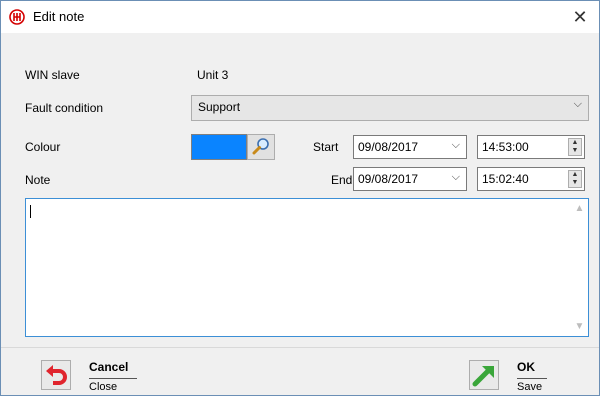 The image size is (600, 396). Describe the element at coordinates (108, 367) in the screenshot. I see `cancel-label: Cancel` at that location.